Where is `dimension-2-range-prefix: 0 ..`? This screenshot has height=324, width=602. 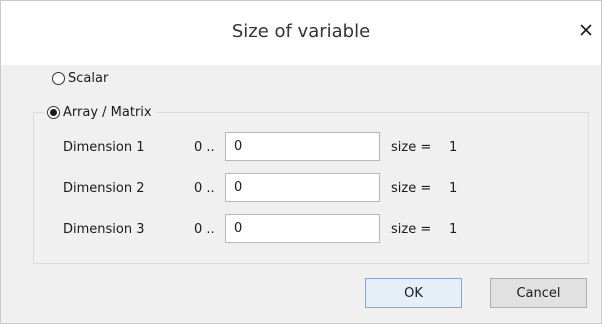
dimension-2-range-prefix: 0 .. is located at coordinates (204, 188).